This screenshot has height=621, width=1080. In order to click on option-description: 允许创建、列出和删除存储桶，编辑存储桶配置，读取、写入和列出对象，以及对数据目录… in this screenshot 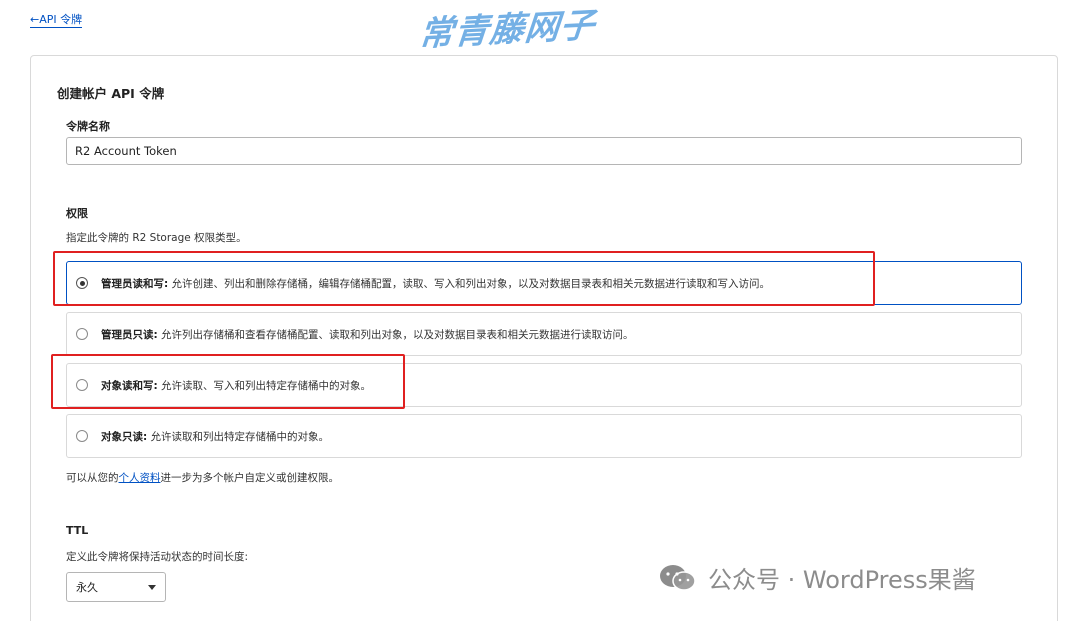, I will do `click(469, 283)`.